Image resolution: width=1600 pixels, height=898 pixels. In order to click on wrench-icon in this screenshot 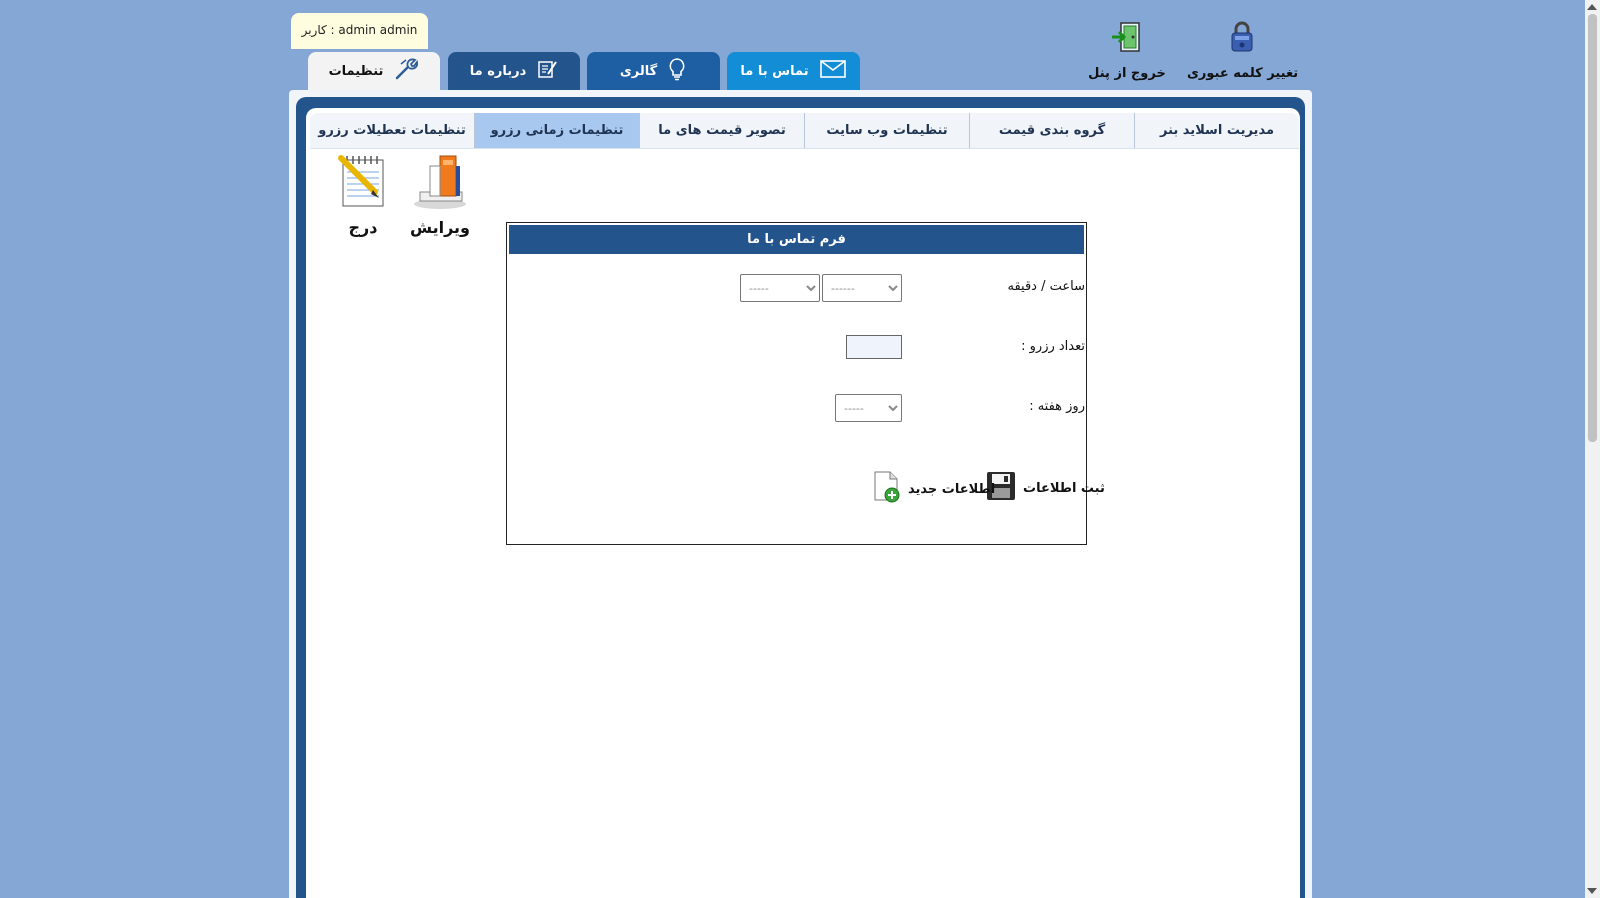, I will do `click(406, 71)`.